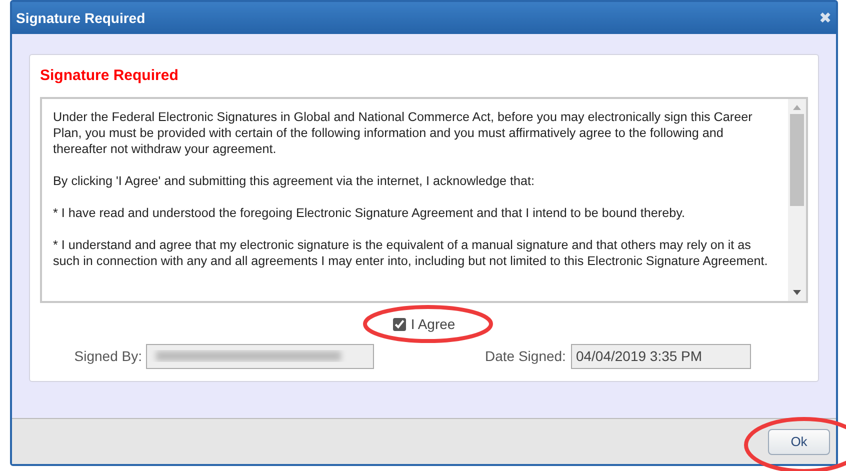 The height and width of the screenshot is (471, 846). What do you see at coordinates (260, 356) in the screenshot?
I see `signed-by-field` at bounding box center [260, 356].